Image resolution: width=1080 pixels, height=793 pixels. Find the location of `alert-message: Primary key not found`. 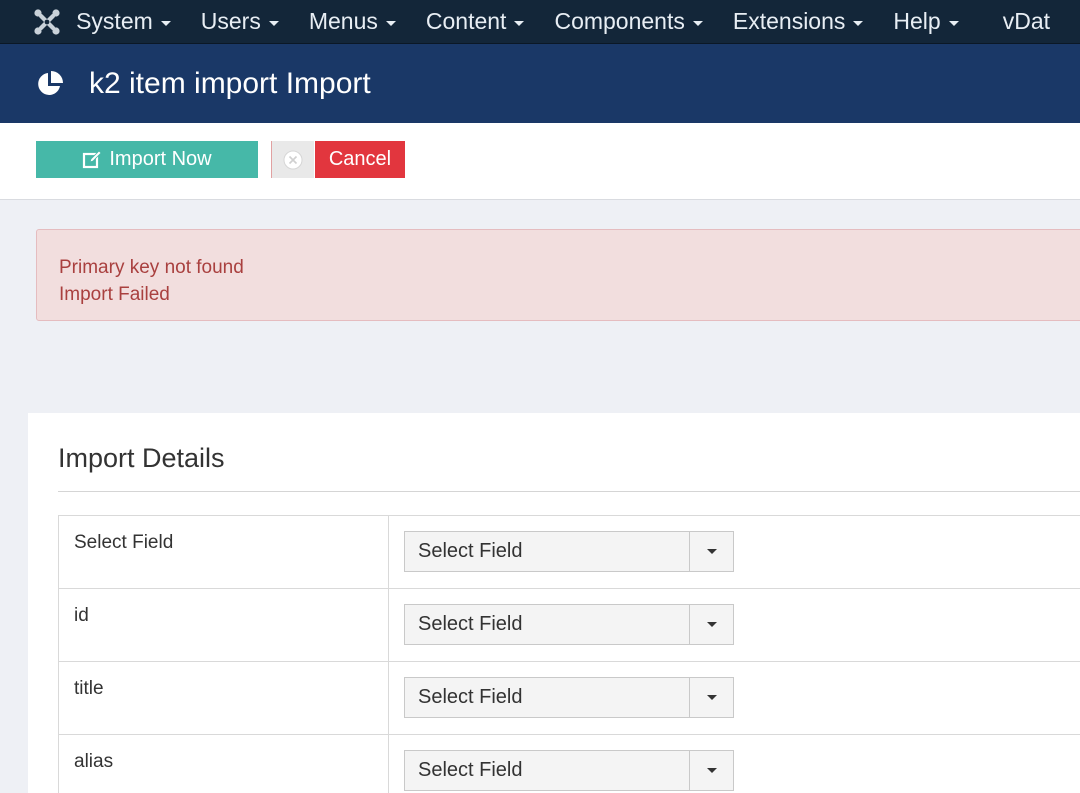

alert-message: Primary key not found is located at coordinates (151, 267).